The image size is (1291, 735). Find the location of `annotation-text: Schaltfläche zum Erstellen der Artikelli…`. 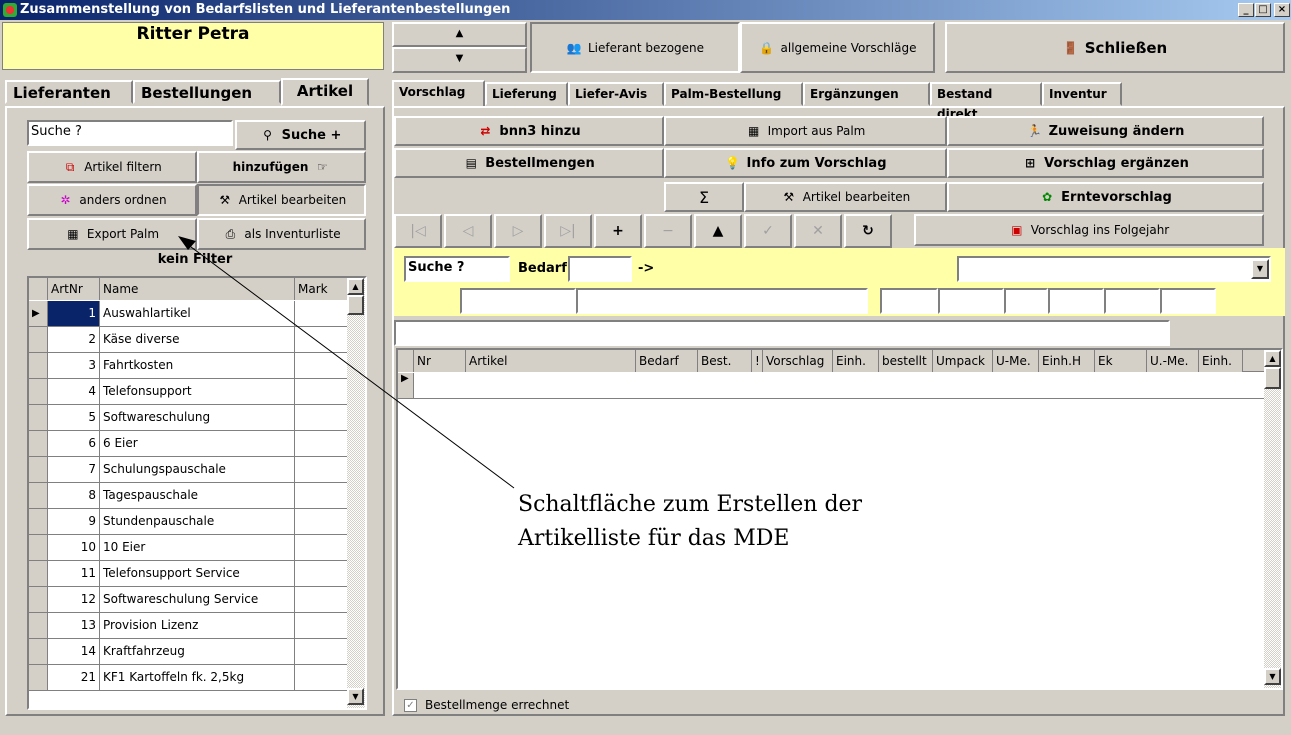

annotation-text: Schaltfläche zum Erstellen der Artikelli… is located at coordinates (690, 522).